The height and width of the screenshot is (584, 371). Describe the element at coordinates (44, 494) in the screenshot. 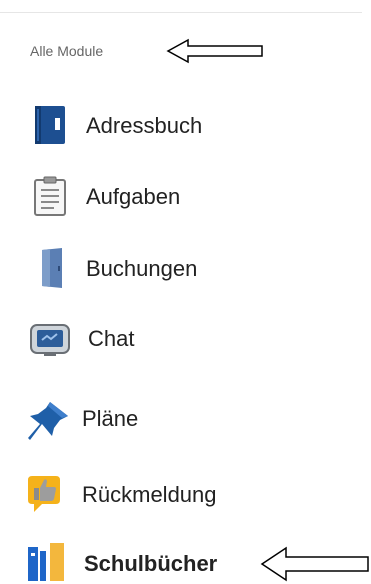

I see `thumbs-up-feedback-icon` at that location.